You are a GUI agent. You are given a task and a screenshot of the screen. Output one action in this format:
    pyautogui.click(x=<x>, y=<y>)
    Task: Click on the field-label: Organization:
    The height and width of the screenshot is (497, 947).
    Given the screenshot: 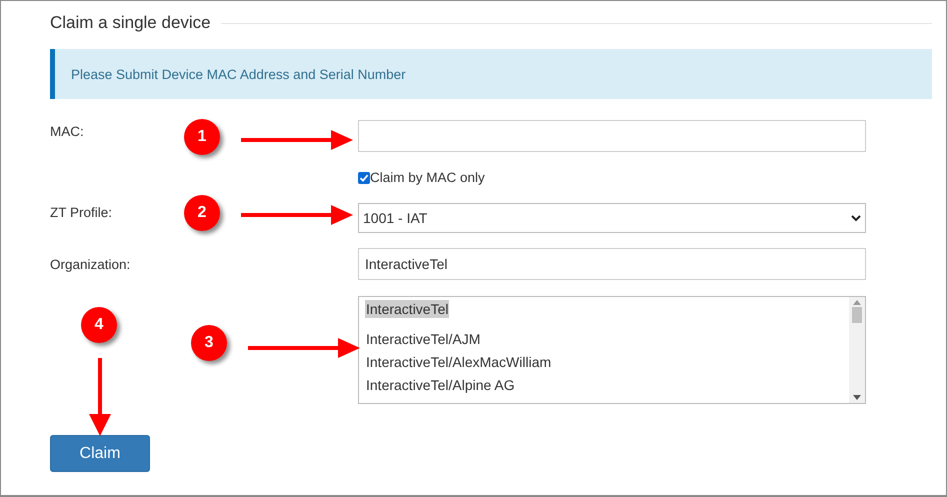 What is the action you would take?
    pyautogui.click(x=90, y=264)
    